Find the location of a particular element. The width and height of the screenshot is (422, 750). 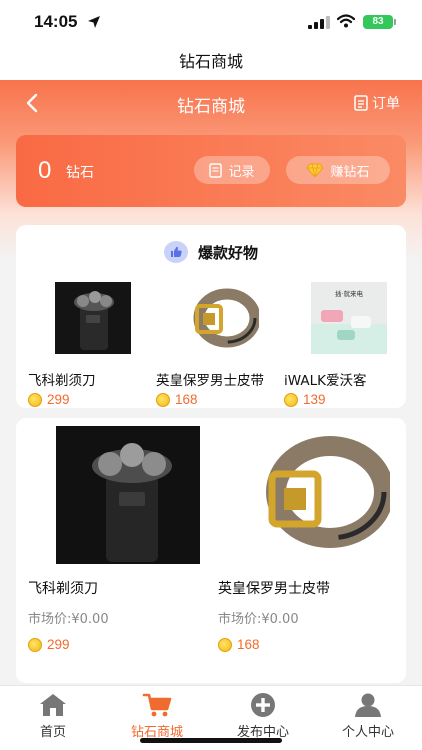

hot-items-header: 爆款好物 is located at coordinates (211, 252).